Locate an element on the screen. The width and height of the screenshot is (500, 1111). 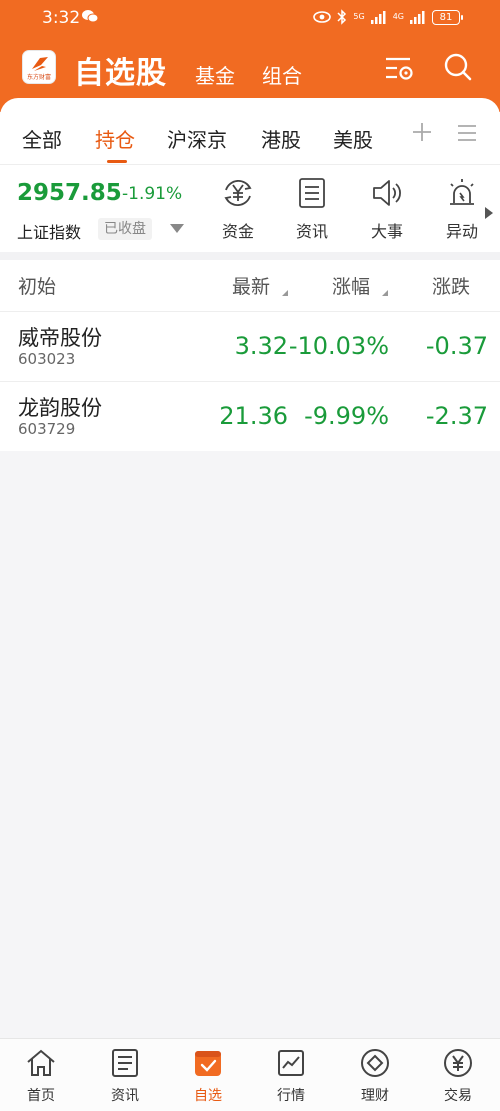
news-icon is located at coordinates (125, 1063).